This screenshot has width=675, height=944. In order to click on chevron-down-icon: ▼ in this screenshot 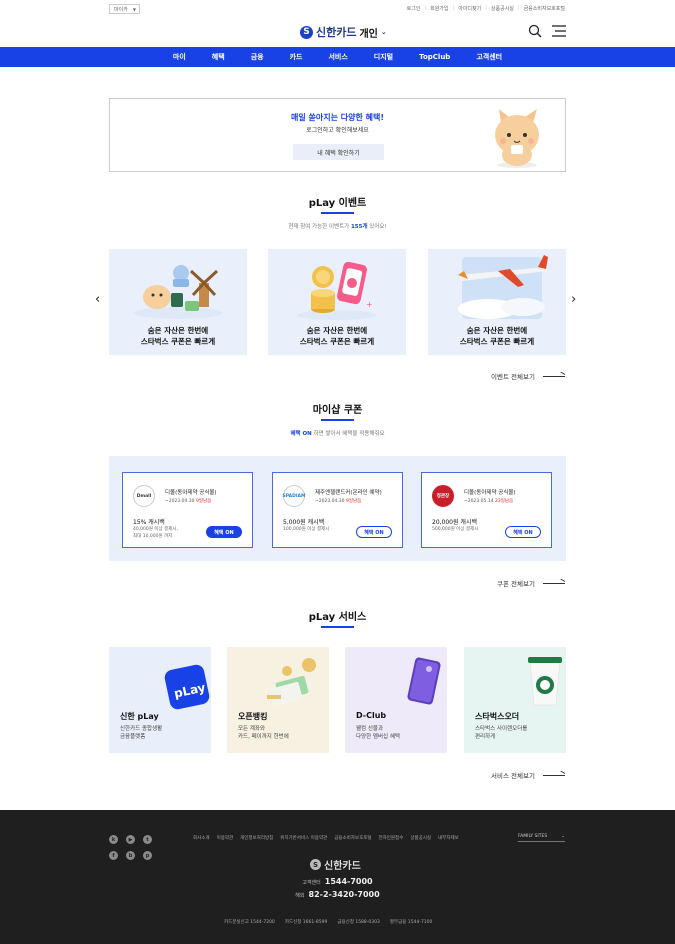, I will do `click(134, 9)`.